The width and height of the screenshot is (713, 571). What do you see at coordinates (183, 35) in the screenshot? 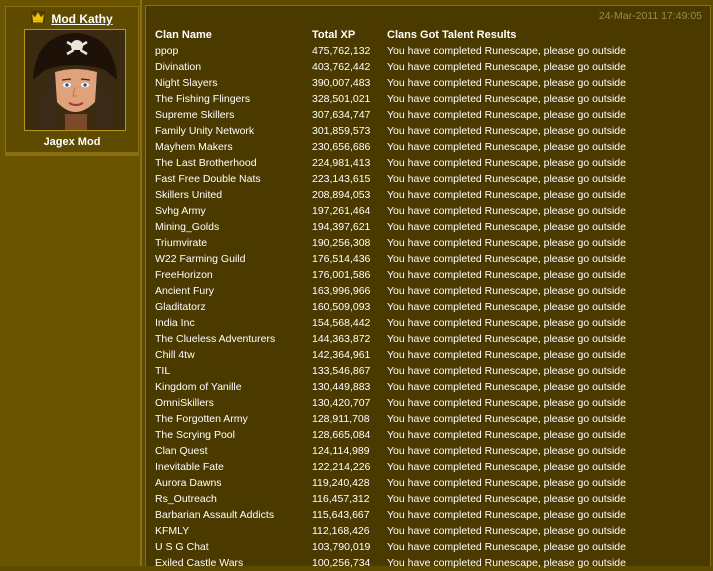
I see `column-header-clan-name: Clan Name` at bounding box center [183, 35].